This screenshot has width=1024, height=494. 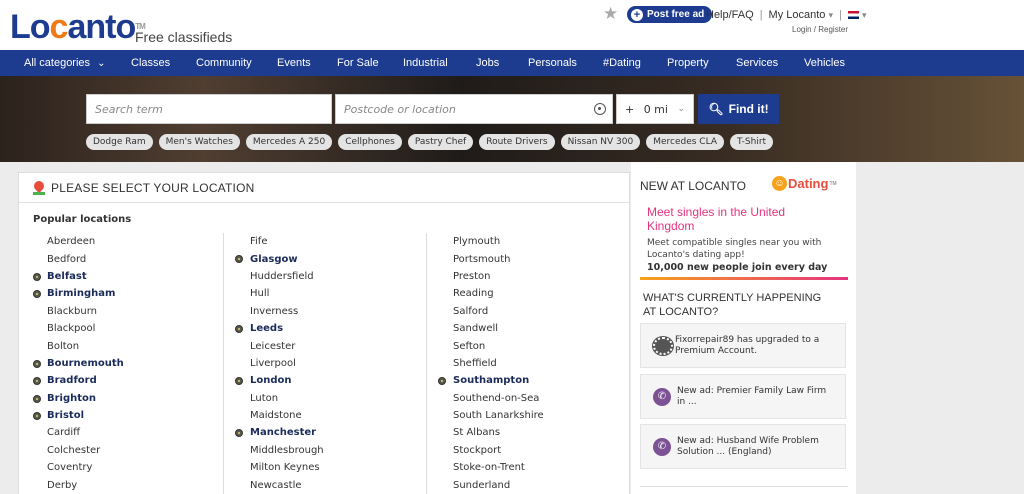 What do you see at coordinates (469, 346) in the screenshot?
I see `location-name: Sefton` at bounding box center [469, 346].